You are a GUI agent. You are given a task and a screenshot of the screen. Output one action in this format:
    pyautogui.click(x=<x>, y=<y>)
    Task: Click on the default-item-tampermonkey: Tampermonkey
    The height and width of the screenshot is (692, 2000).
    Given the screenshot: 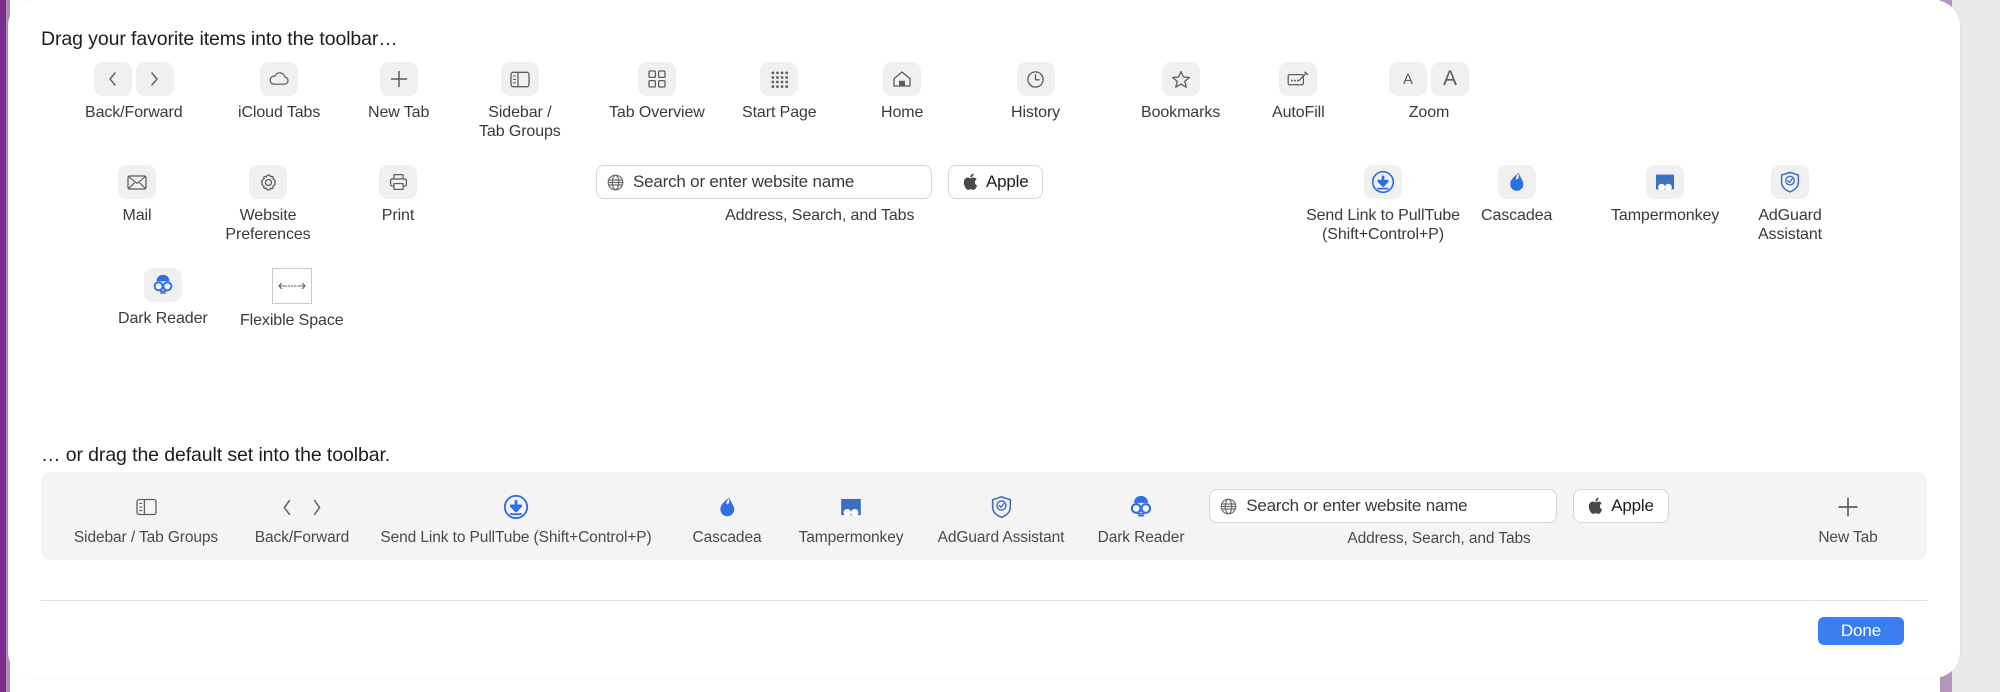 What is the action you would take?
    pyautogui.click(x=851, y=519)
    